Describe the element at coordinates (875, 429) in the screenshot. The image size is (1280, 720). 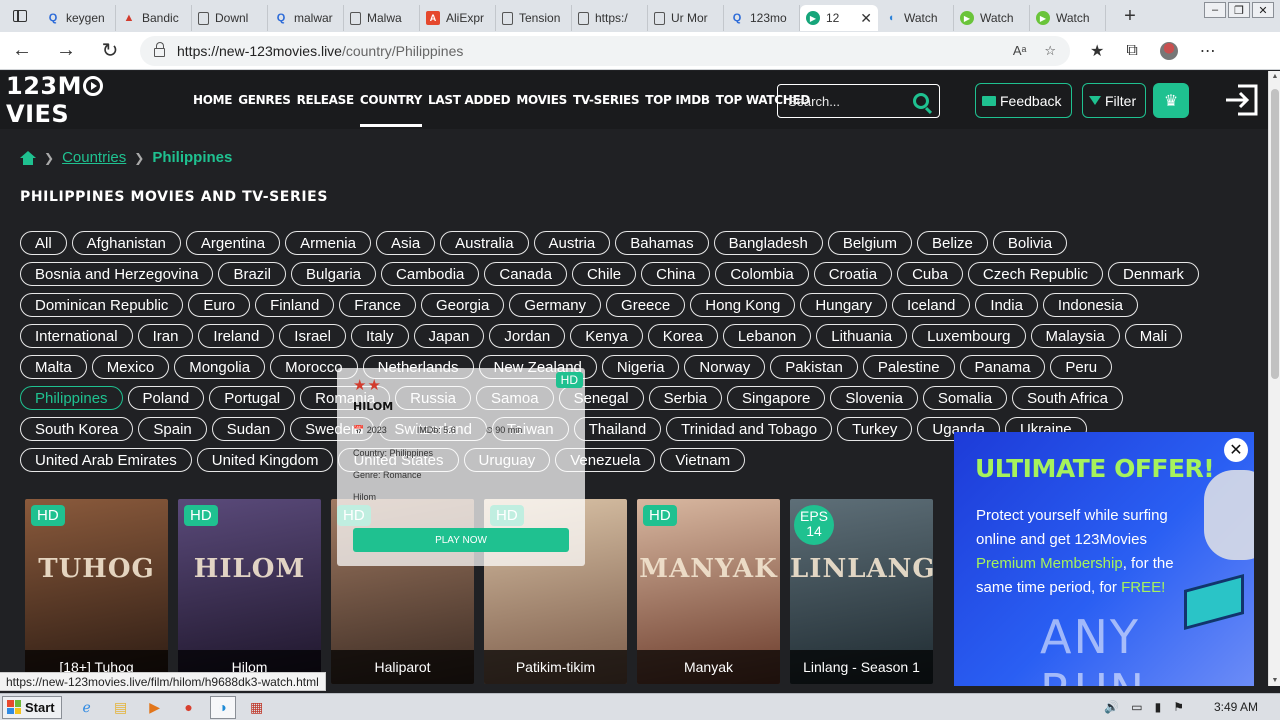
I see `country-chip-turkey: Turkey` at that location.